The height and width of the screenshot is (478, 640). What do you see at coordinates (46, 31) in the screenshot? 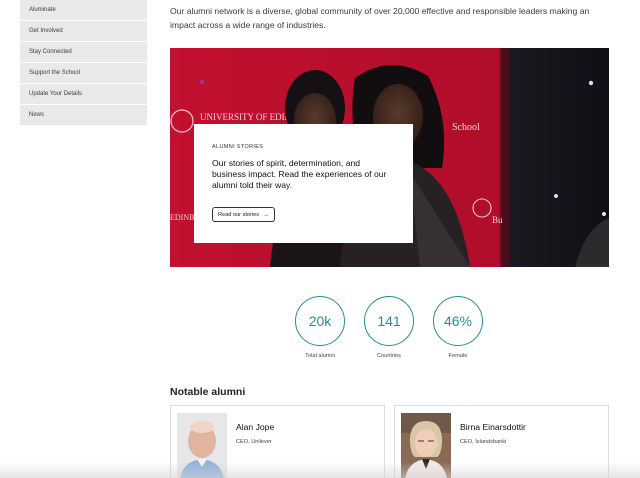
I see `sidebar-item-label: Get Involved` at bounding box center [46, 31].